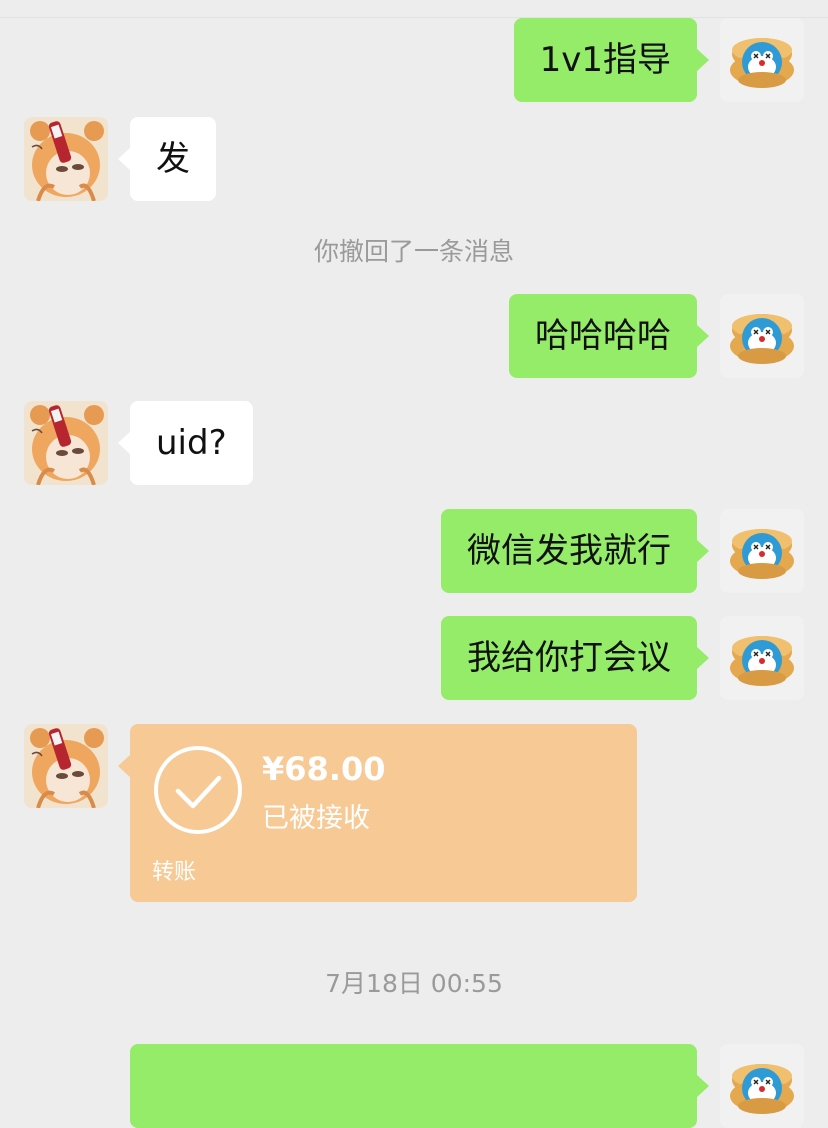  I want to click on message-text: 发, so click(173, 159).